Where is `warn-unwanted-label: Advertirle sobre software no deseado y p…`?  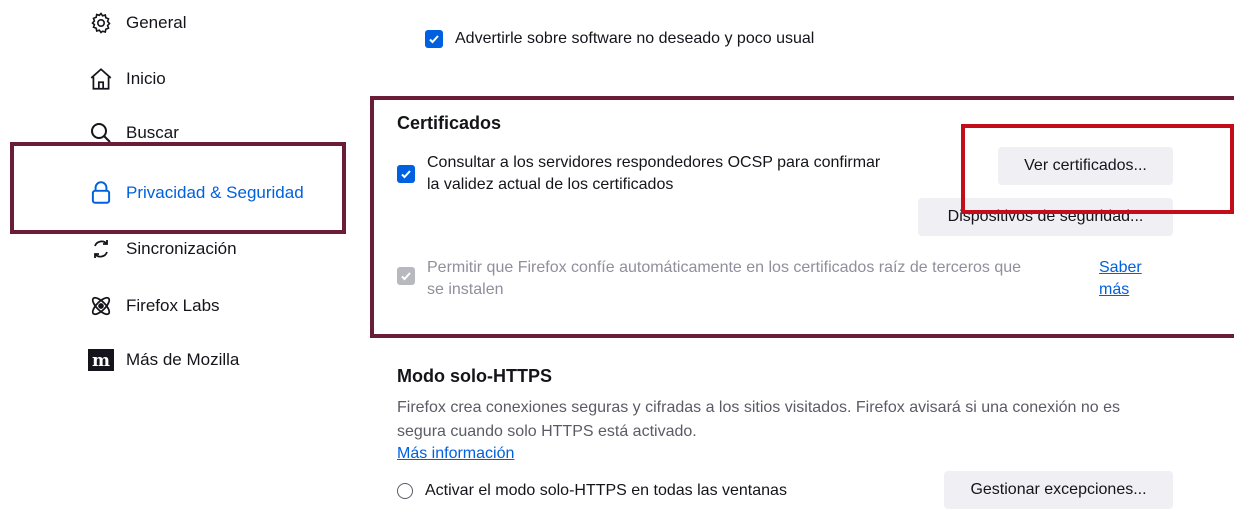
warn-unwanted-label: Advertirle sobre software no deseado y p… is located at coordinates (635, 38).